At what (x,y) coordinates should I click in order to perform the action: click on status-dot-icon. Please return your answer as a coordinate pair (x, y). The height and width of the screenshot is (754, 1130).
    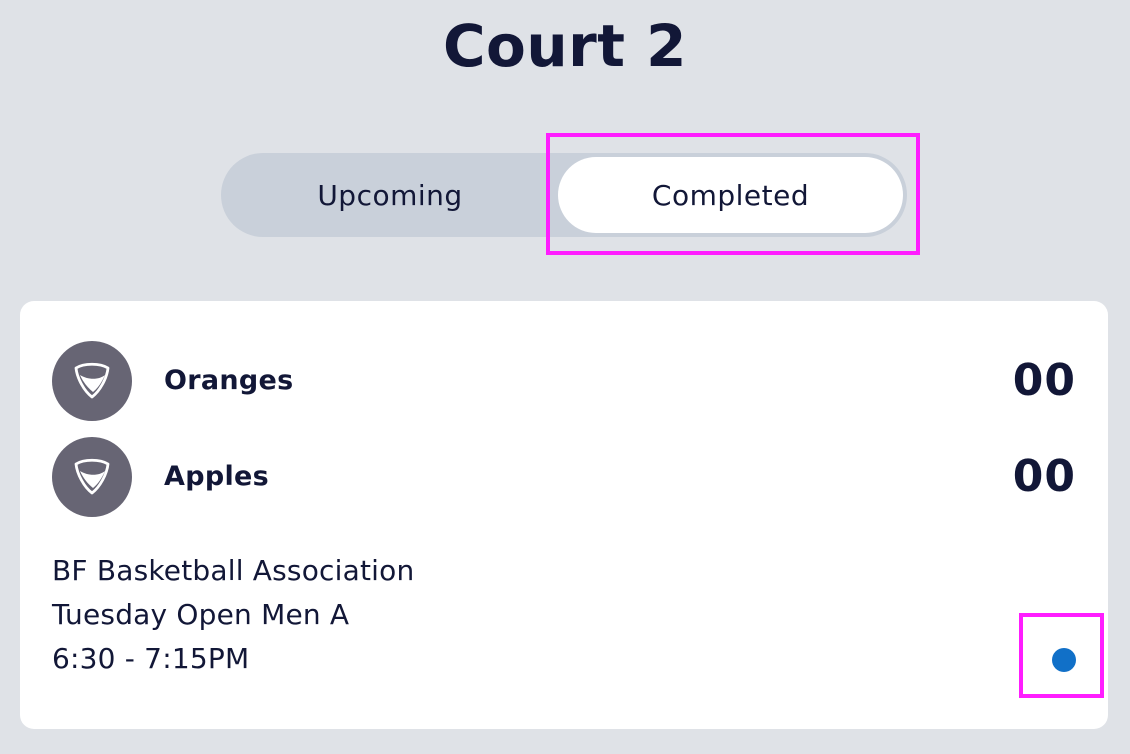
    Looking at the image, I should click on (1064, 660).